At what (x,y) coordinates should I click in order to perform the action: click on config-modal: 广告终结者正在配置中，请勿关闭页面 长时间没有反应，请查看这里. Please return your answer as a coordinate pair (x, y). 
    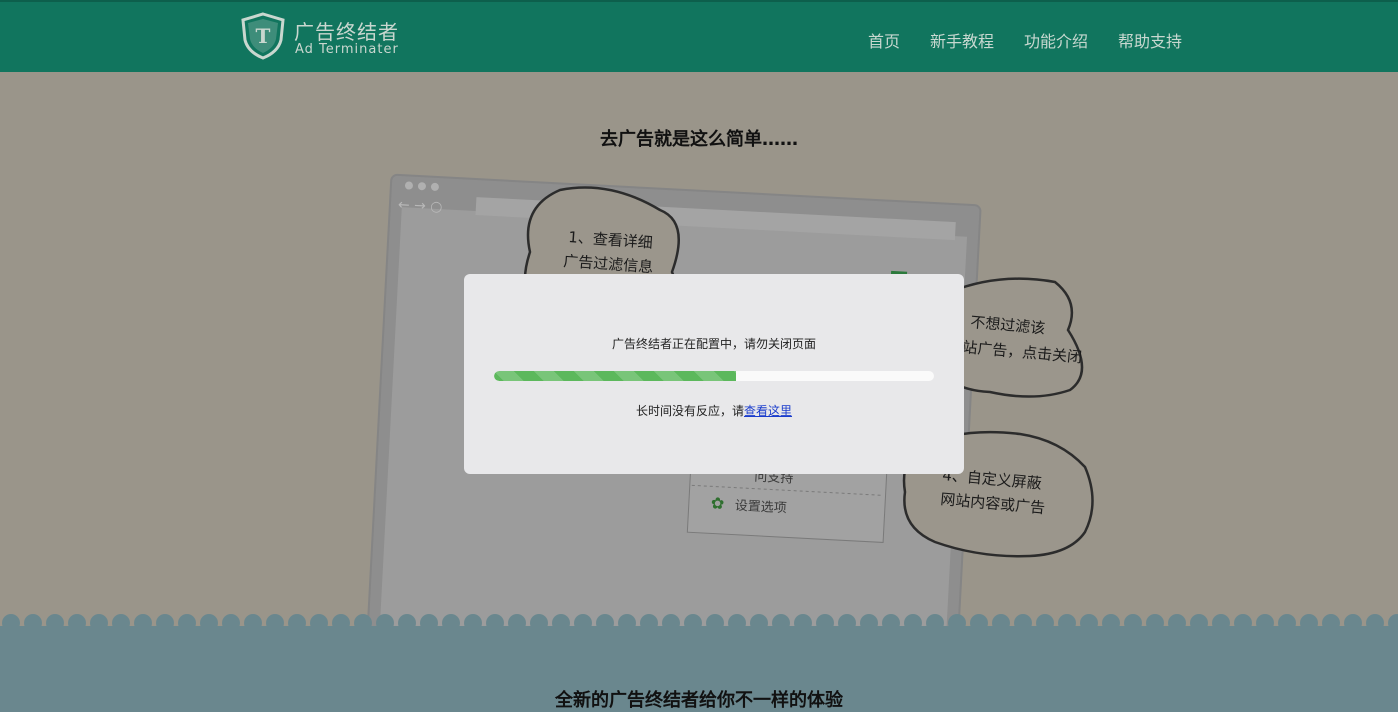
    Looking at the image, I should click on (714, 374).